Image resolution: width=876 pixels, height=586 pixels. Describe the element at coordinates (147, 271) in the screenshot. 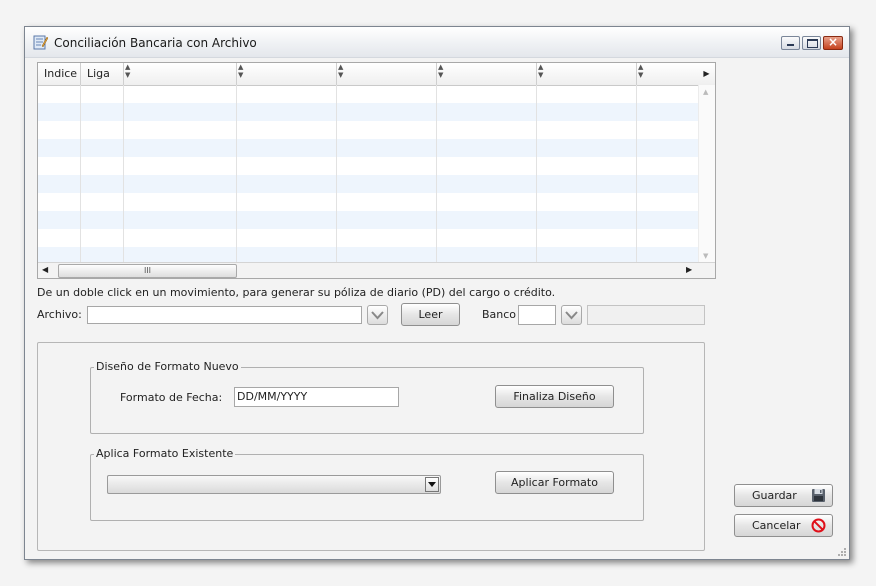

I see `scrollbar-thumb: III` at that location.